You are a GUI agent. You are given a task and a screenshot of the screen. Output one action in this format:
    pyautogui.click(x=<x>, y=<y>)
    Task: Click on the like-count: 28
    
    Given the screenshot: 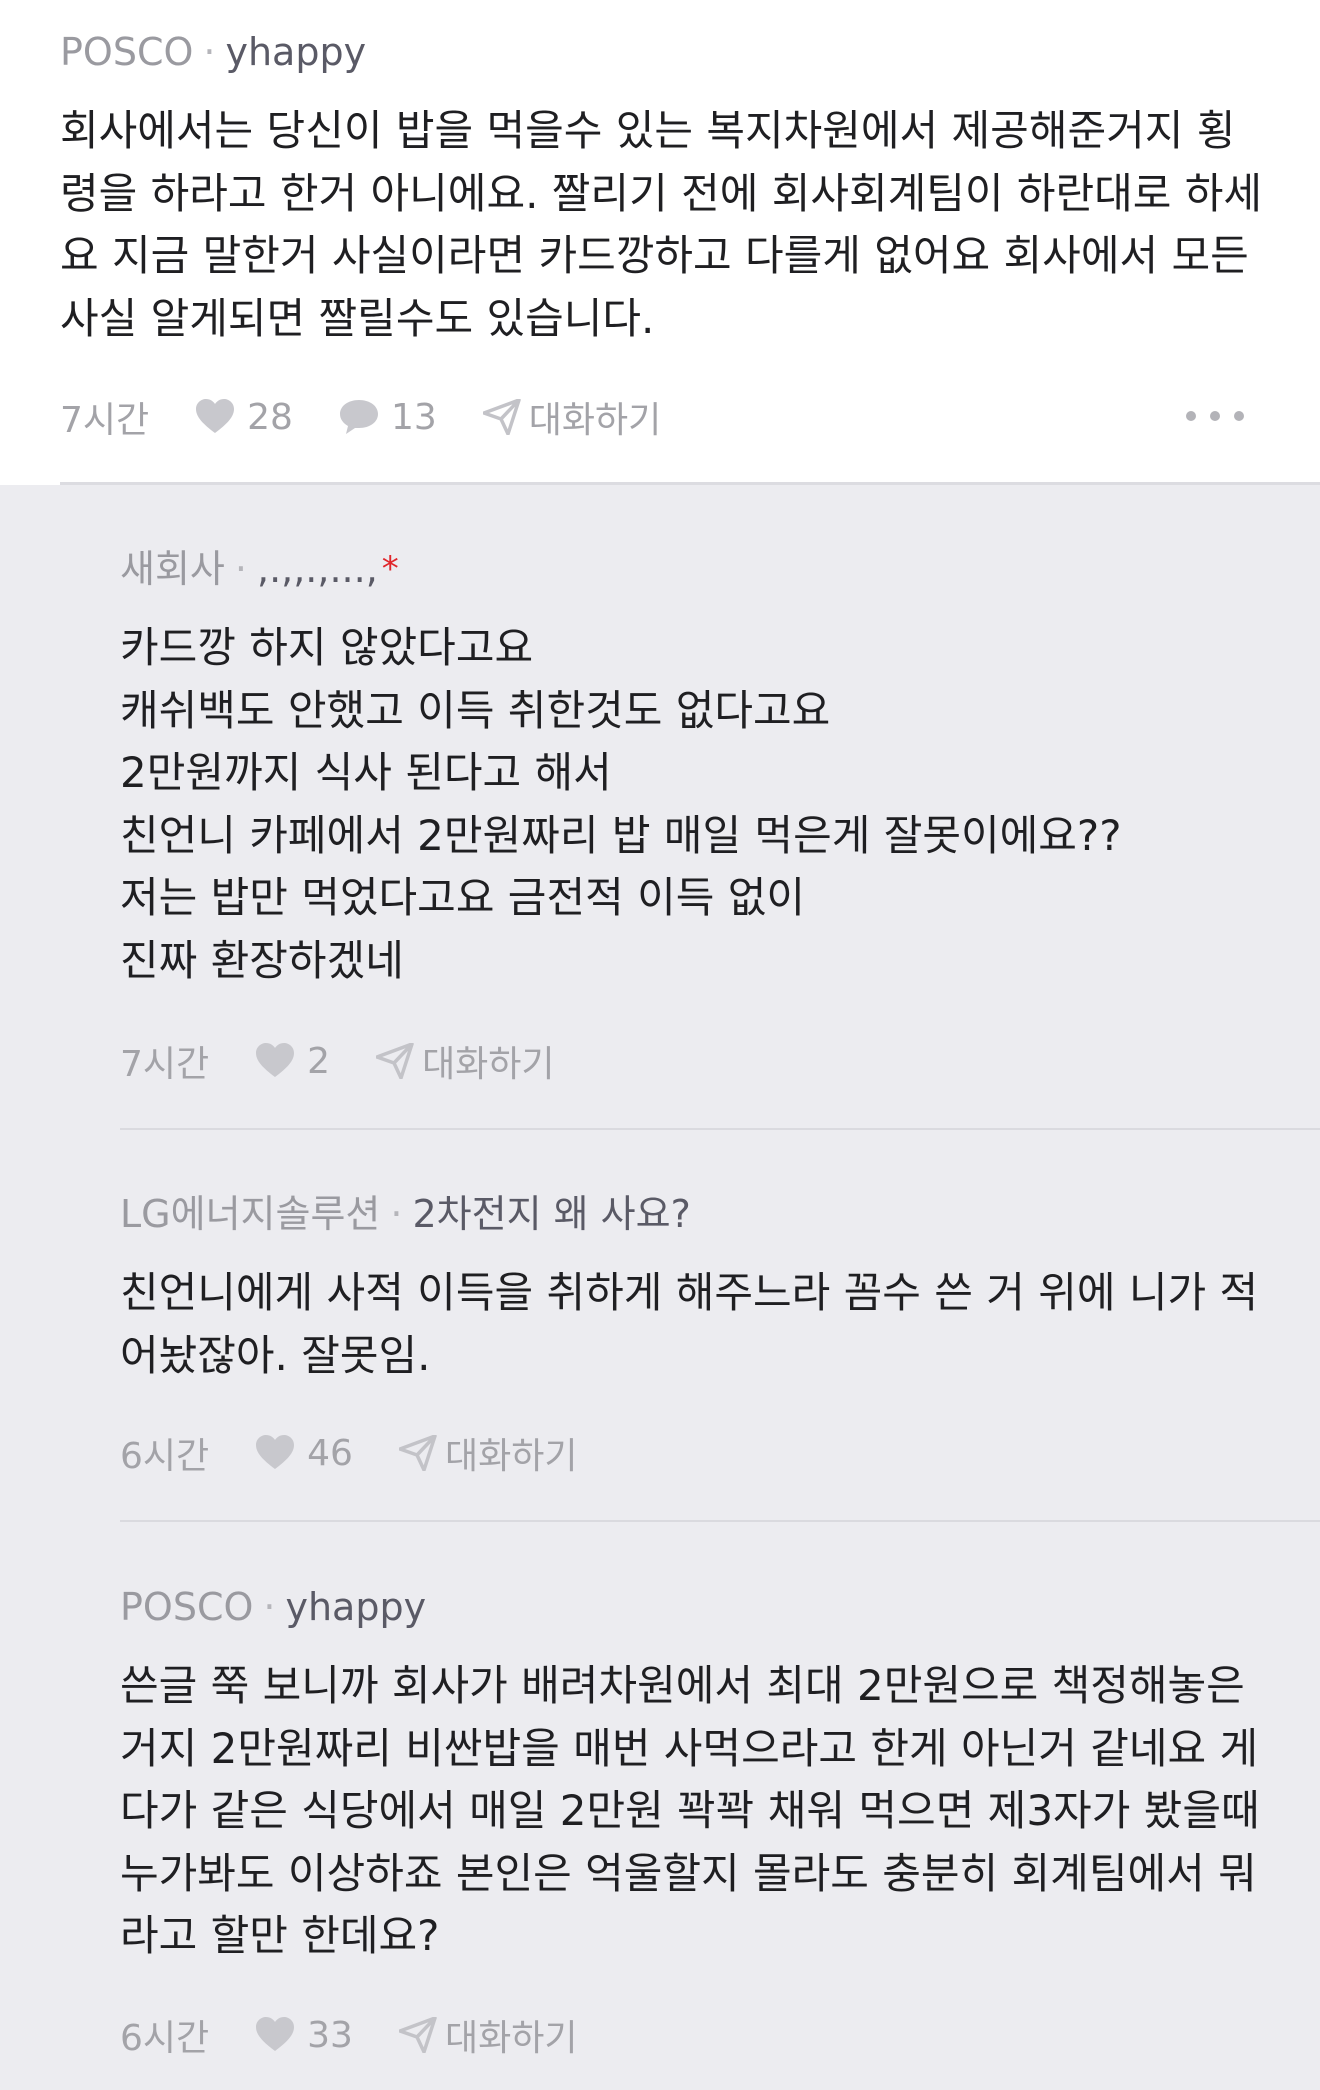 What is the action you would take?
    pyautogui.click(x=270, y=417)
    